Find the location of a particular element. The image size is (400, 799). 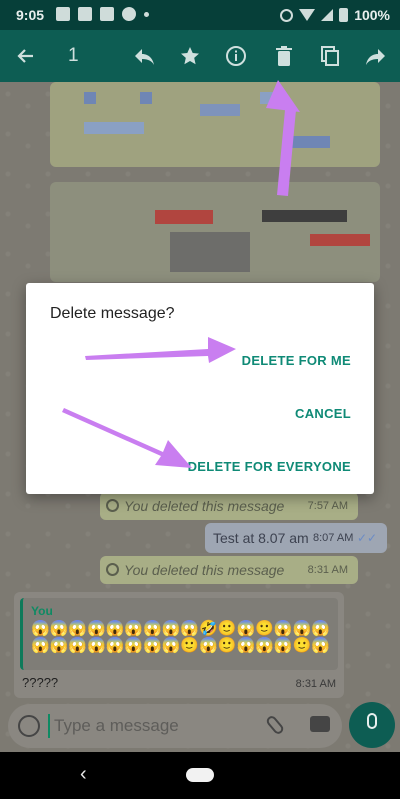

delete-for-me-button: DELETE FOR ME is located at coordinates (296, 360).